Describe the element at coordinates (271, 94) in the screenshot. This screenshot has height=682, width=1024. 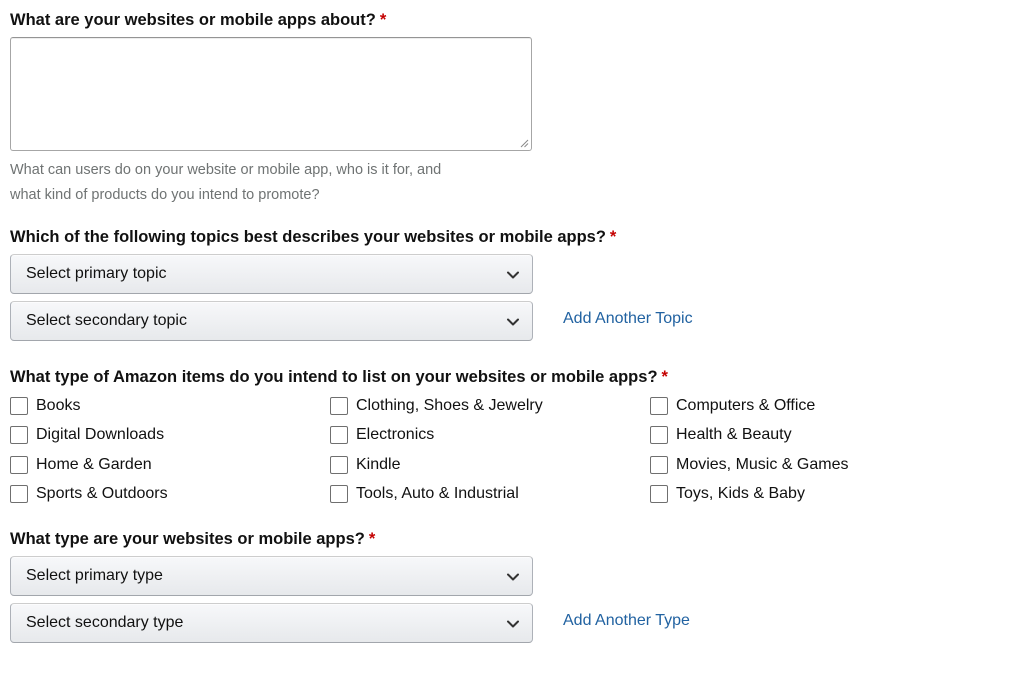
I see `about-textarea` at that location.